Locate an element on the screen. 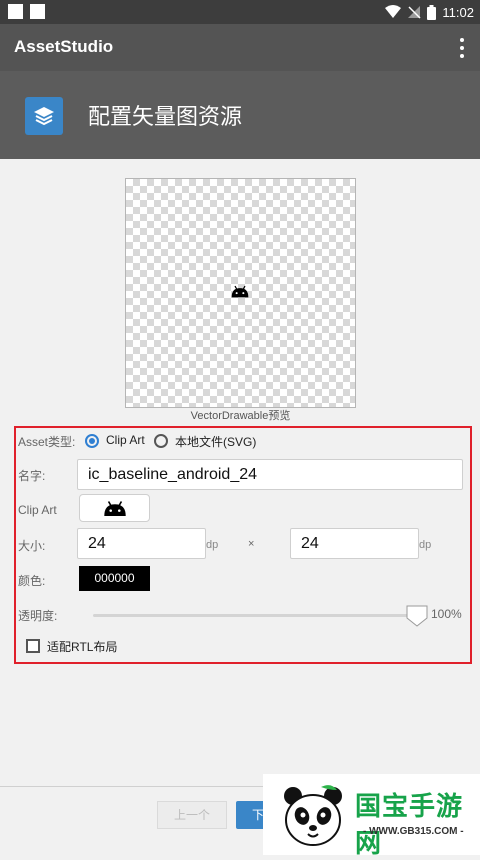 This screenshot has width=480, height=860. radio-clip-art is located at coordinates (92, 441).